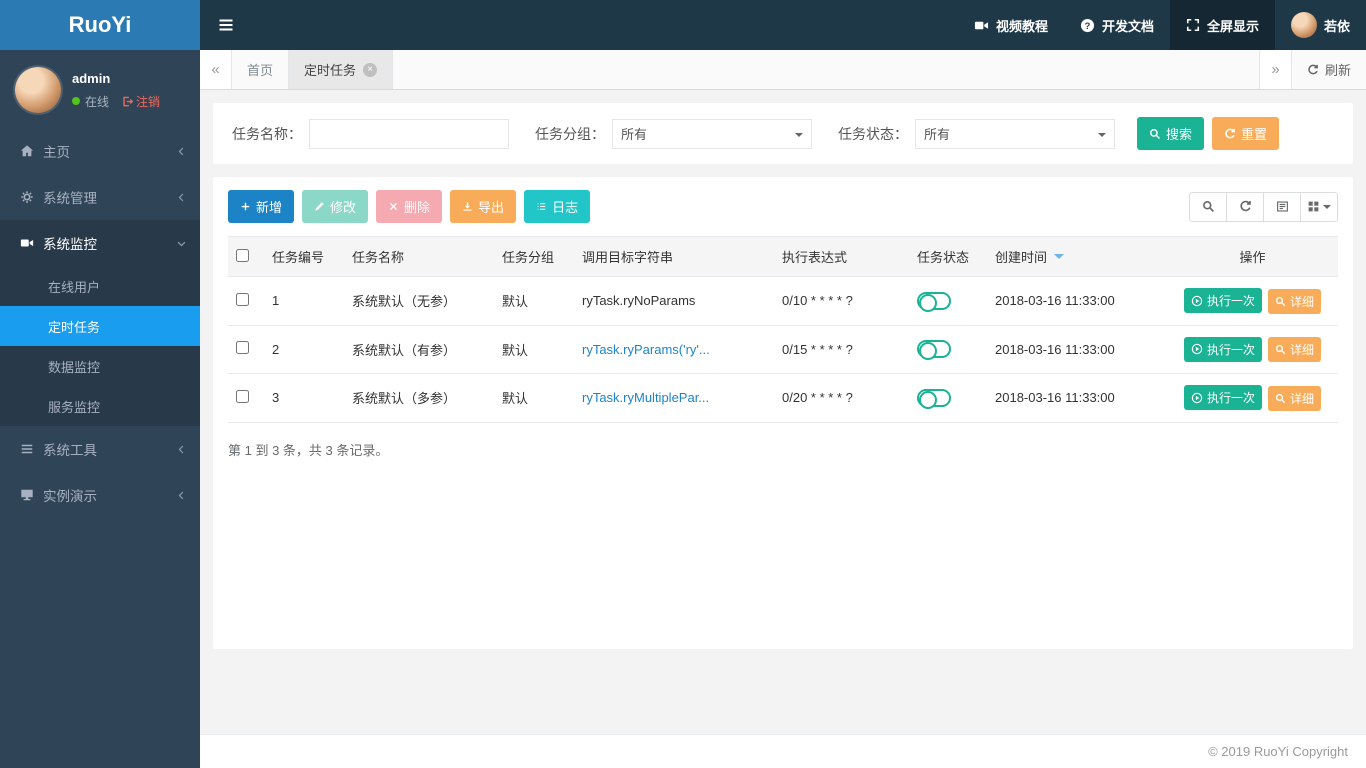 Image resolution: width=1366 pixels, height=768 pixels. What do you see at coordinates (1254, 134) in the screenshot?
I see `reset-button-label: 重置` at bounding box center [1254, 134].